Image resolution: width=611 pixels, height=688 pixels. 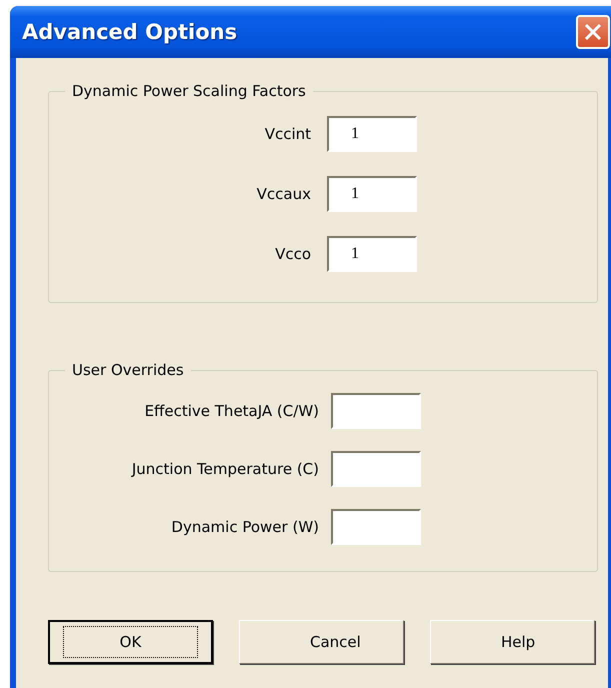 I want to click on close-button, so click(x=593, y=32).